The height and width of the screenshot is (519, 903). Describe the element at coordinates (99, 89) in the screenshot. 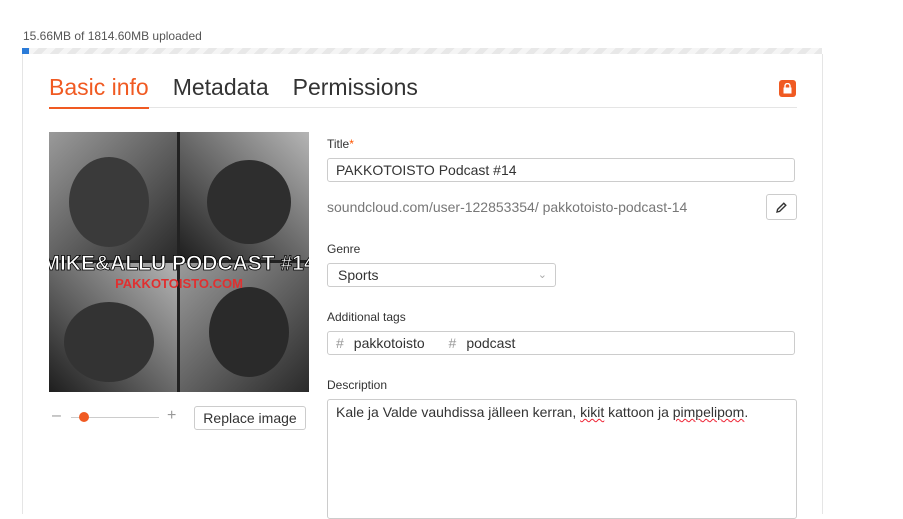

I see `tab-basic-info: Basic info` at that location.